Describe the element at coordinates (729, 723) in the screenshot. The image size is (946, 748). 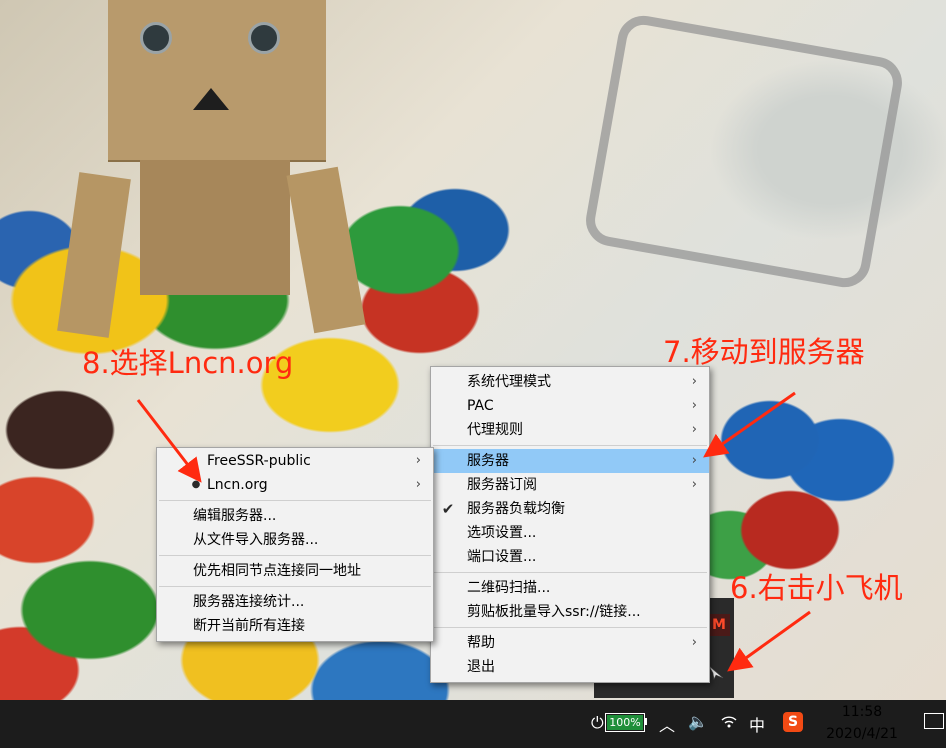
I see `wifi-icon` at that location.